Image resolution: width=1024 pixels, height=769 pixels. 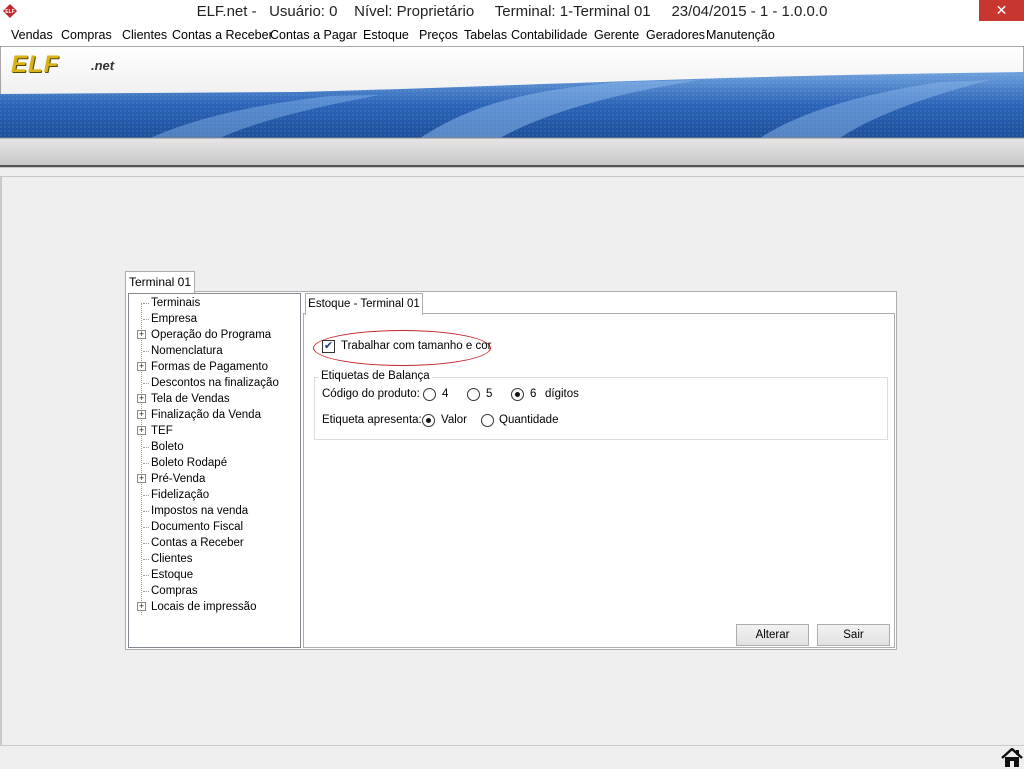 I want to click on menu-contabilidade: Contabilidade, so click(x=549, y=35).